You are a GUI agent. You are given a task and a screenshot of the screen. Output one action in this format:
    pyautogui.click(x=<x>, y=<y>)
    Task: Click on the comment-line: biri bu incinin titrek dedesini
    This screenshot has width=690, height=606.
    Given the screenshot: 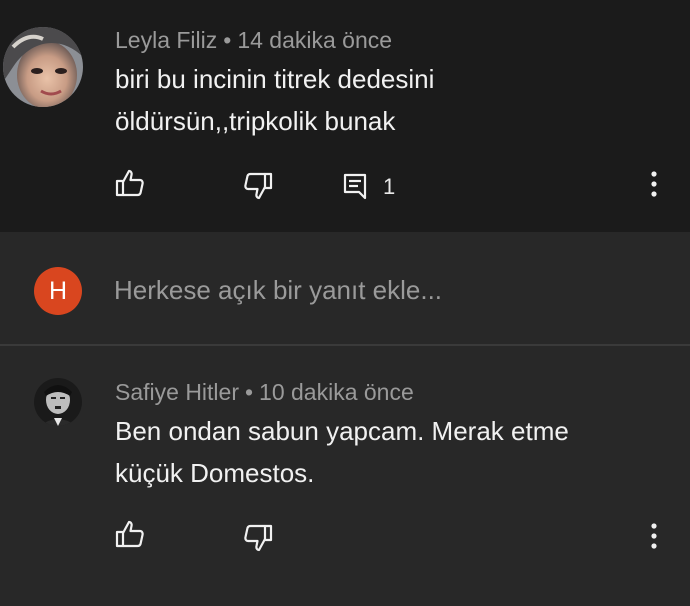 What is the action you would take?
    pyautogui.click(x=275, y=79)
    